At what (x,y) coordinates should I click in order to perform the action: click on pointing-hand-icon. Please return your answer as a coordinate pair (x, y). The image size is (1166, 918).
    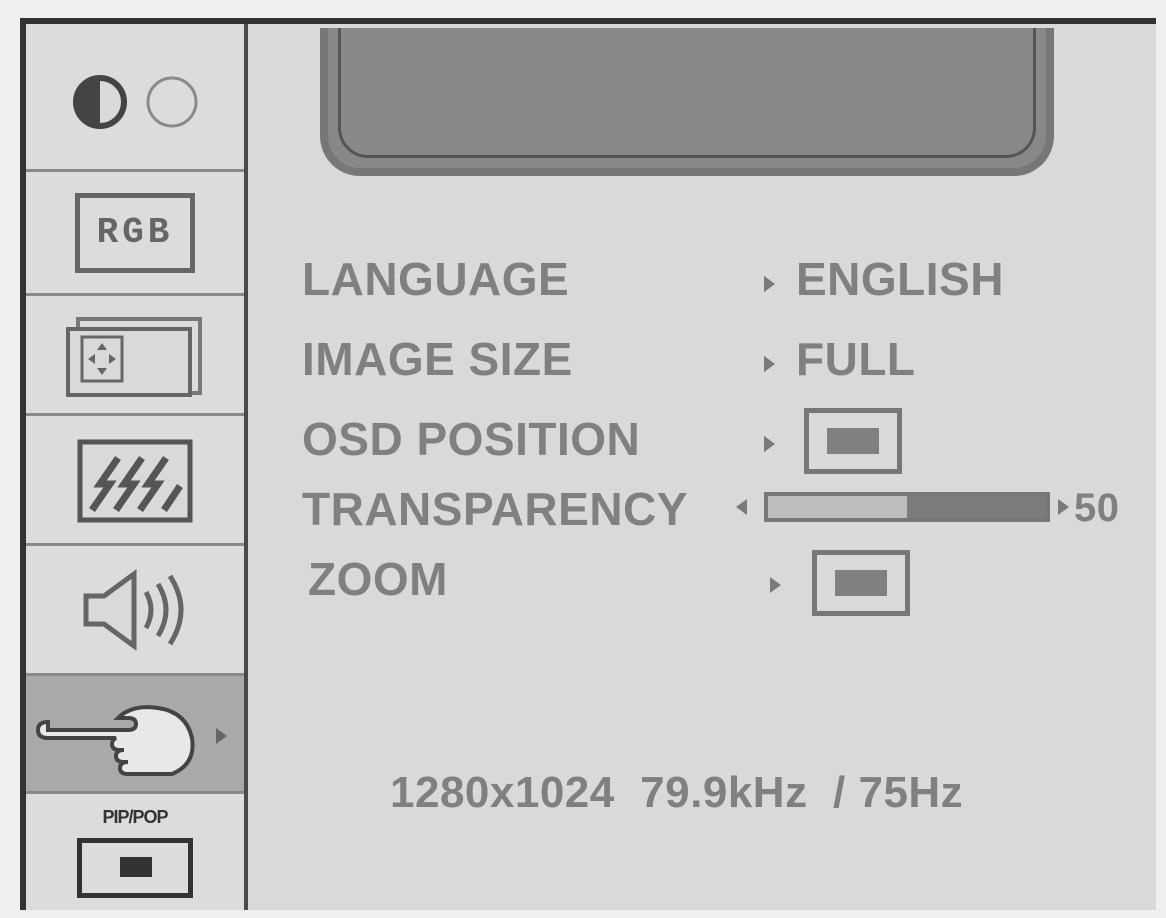
    Looking at the image, I should click on (131, 740).